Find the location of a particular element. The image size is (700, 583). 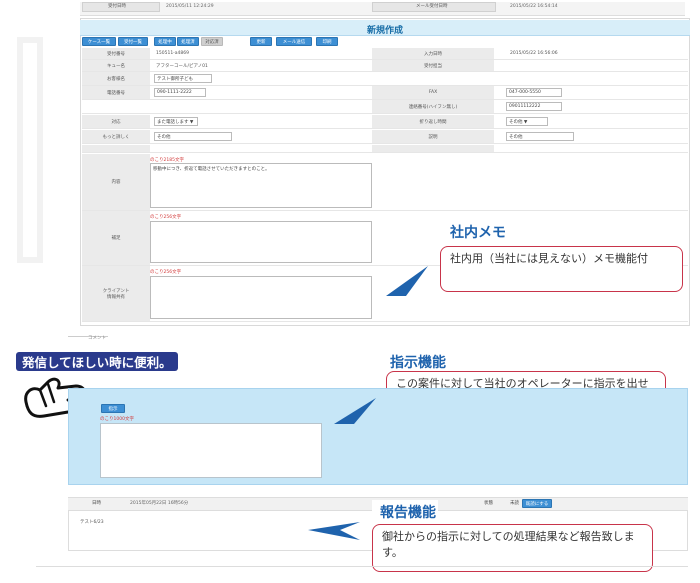

report-text: 御社からの指示に対しての処理結果など報告致します。 is located at coordinates (508, 544).